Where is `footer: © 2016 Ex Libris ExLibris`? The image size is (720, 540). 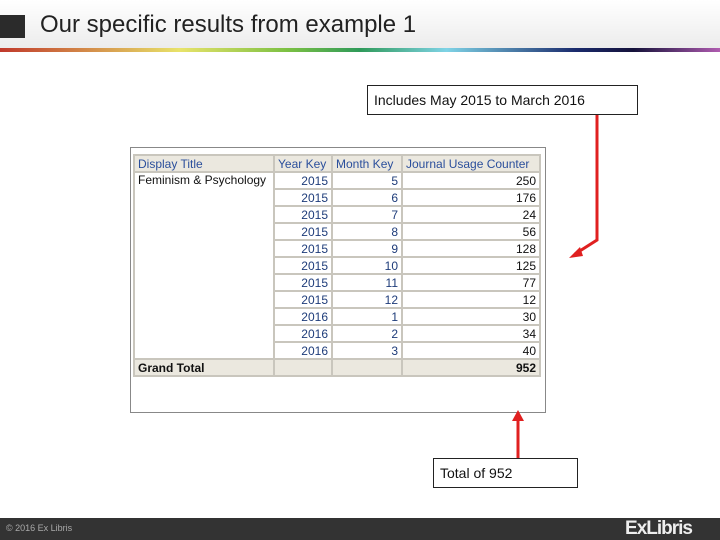 footer: © 2016 Ex Libris ExLibris is located at coordinates (360, 529).